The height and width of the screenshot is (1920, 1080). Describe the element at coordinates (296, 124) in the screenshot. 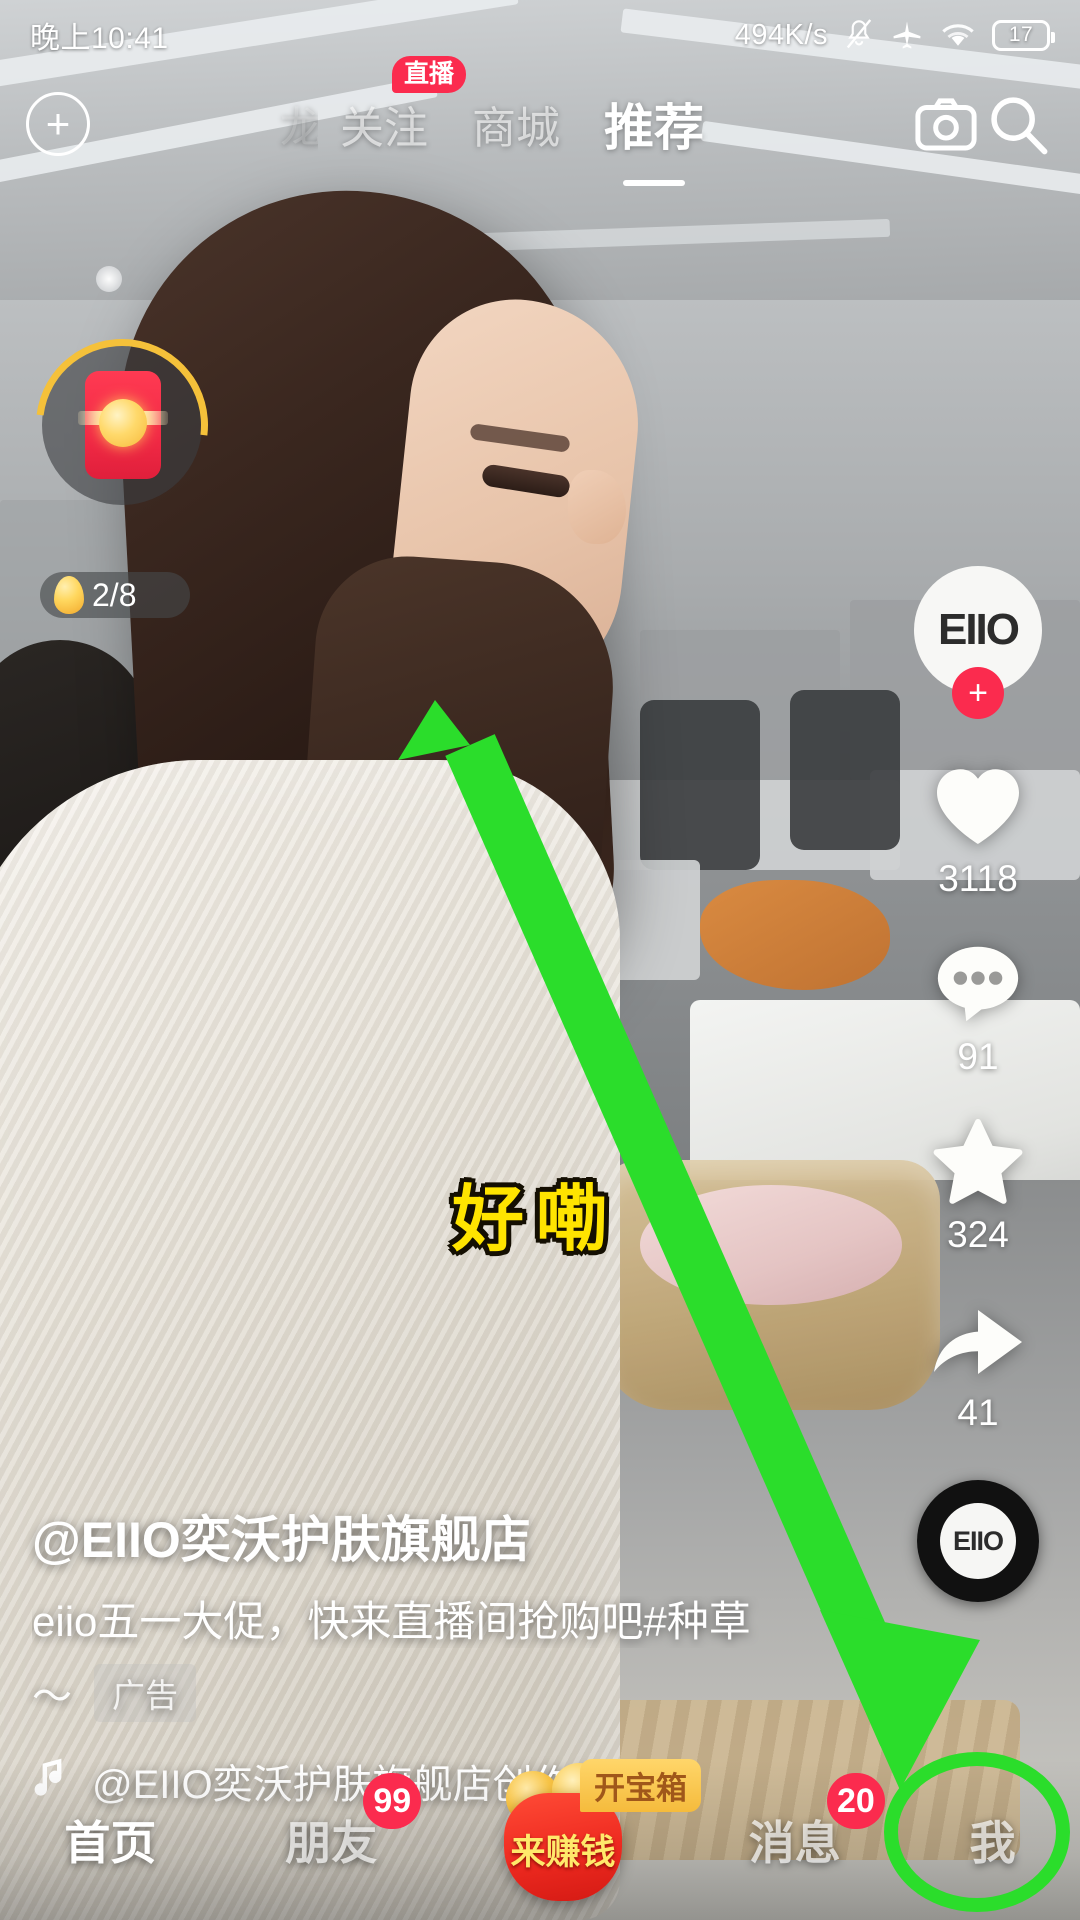

I see `nav-tab-partial: 龙` at that location.